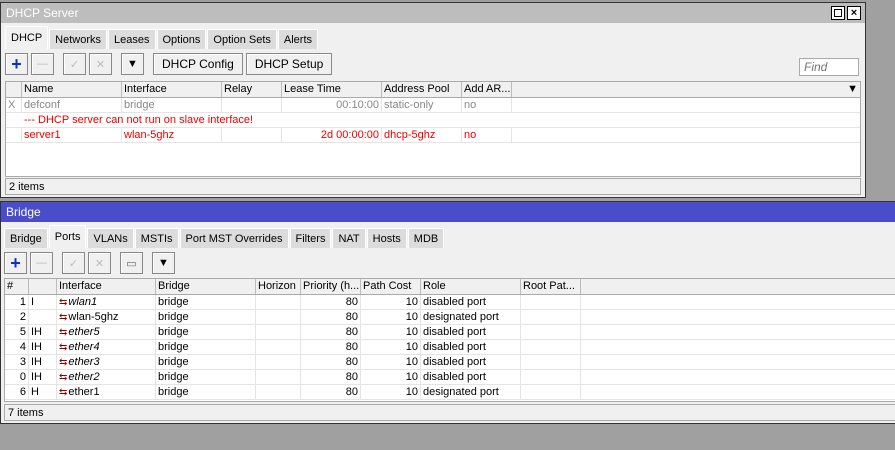  I want to click on tab-vlans: VLANs, so click(110, 238).